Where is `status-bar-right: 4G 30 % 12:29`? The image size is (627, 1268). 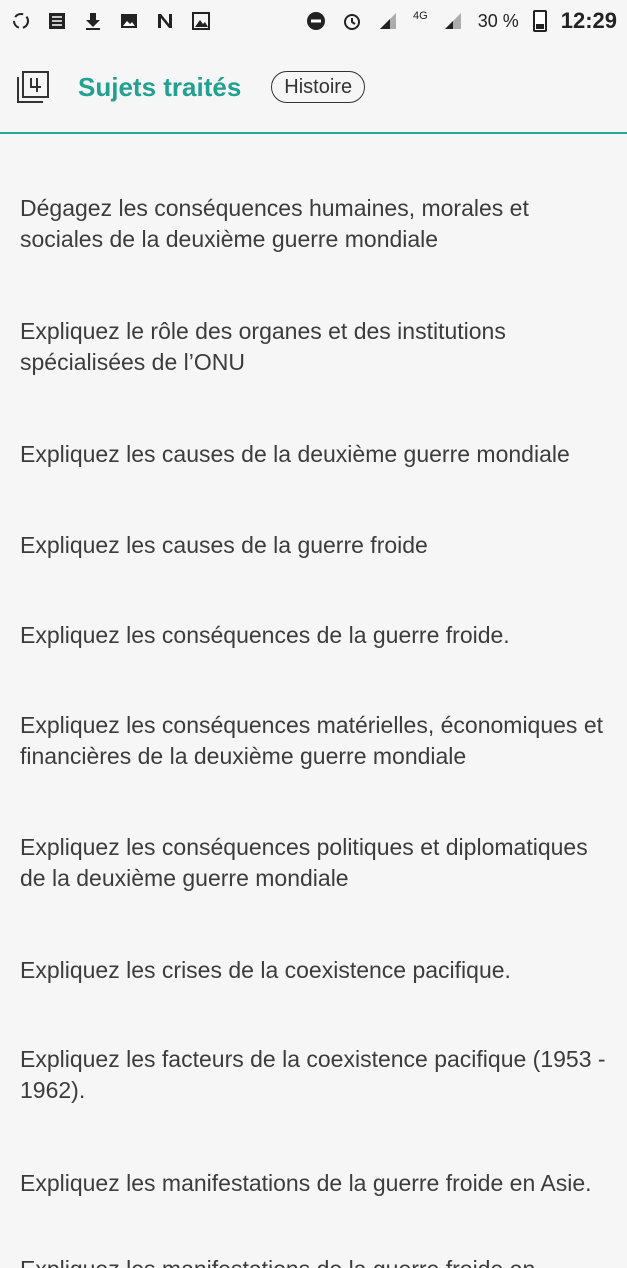 status-bar-right: 4G 30 % 12:29 is located at coordinates (461, 21).